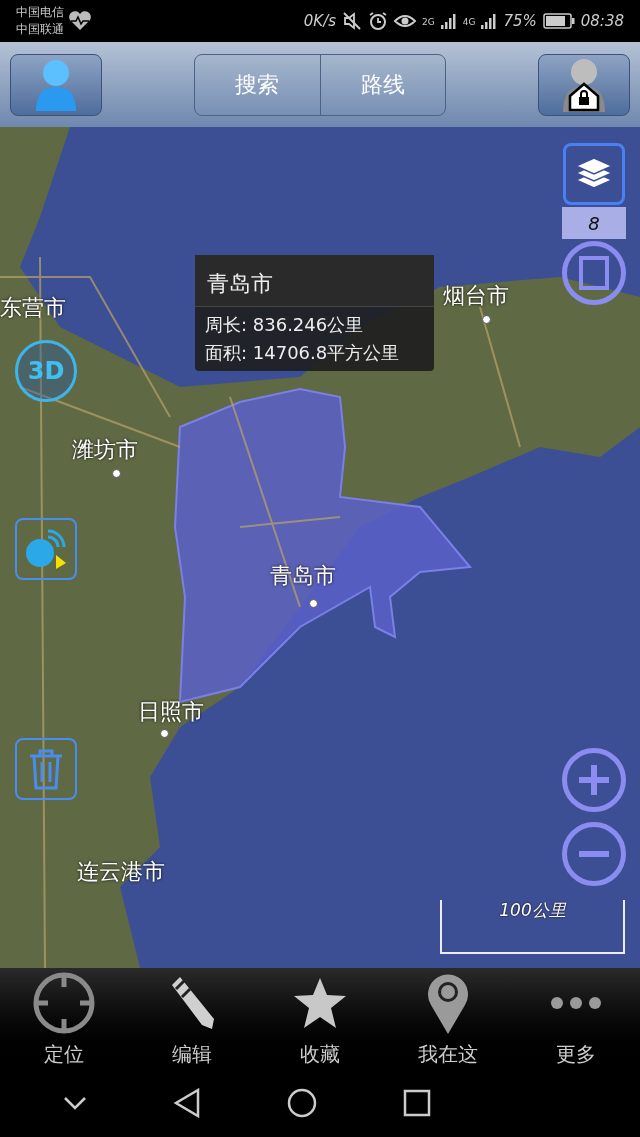 The width and height of the screenshot is (640, 1137). Describe the element at coordinates (594, 223) in the screenshot. I see `layer-count: 8` at that location.